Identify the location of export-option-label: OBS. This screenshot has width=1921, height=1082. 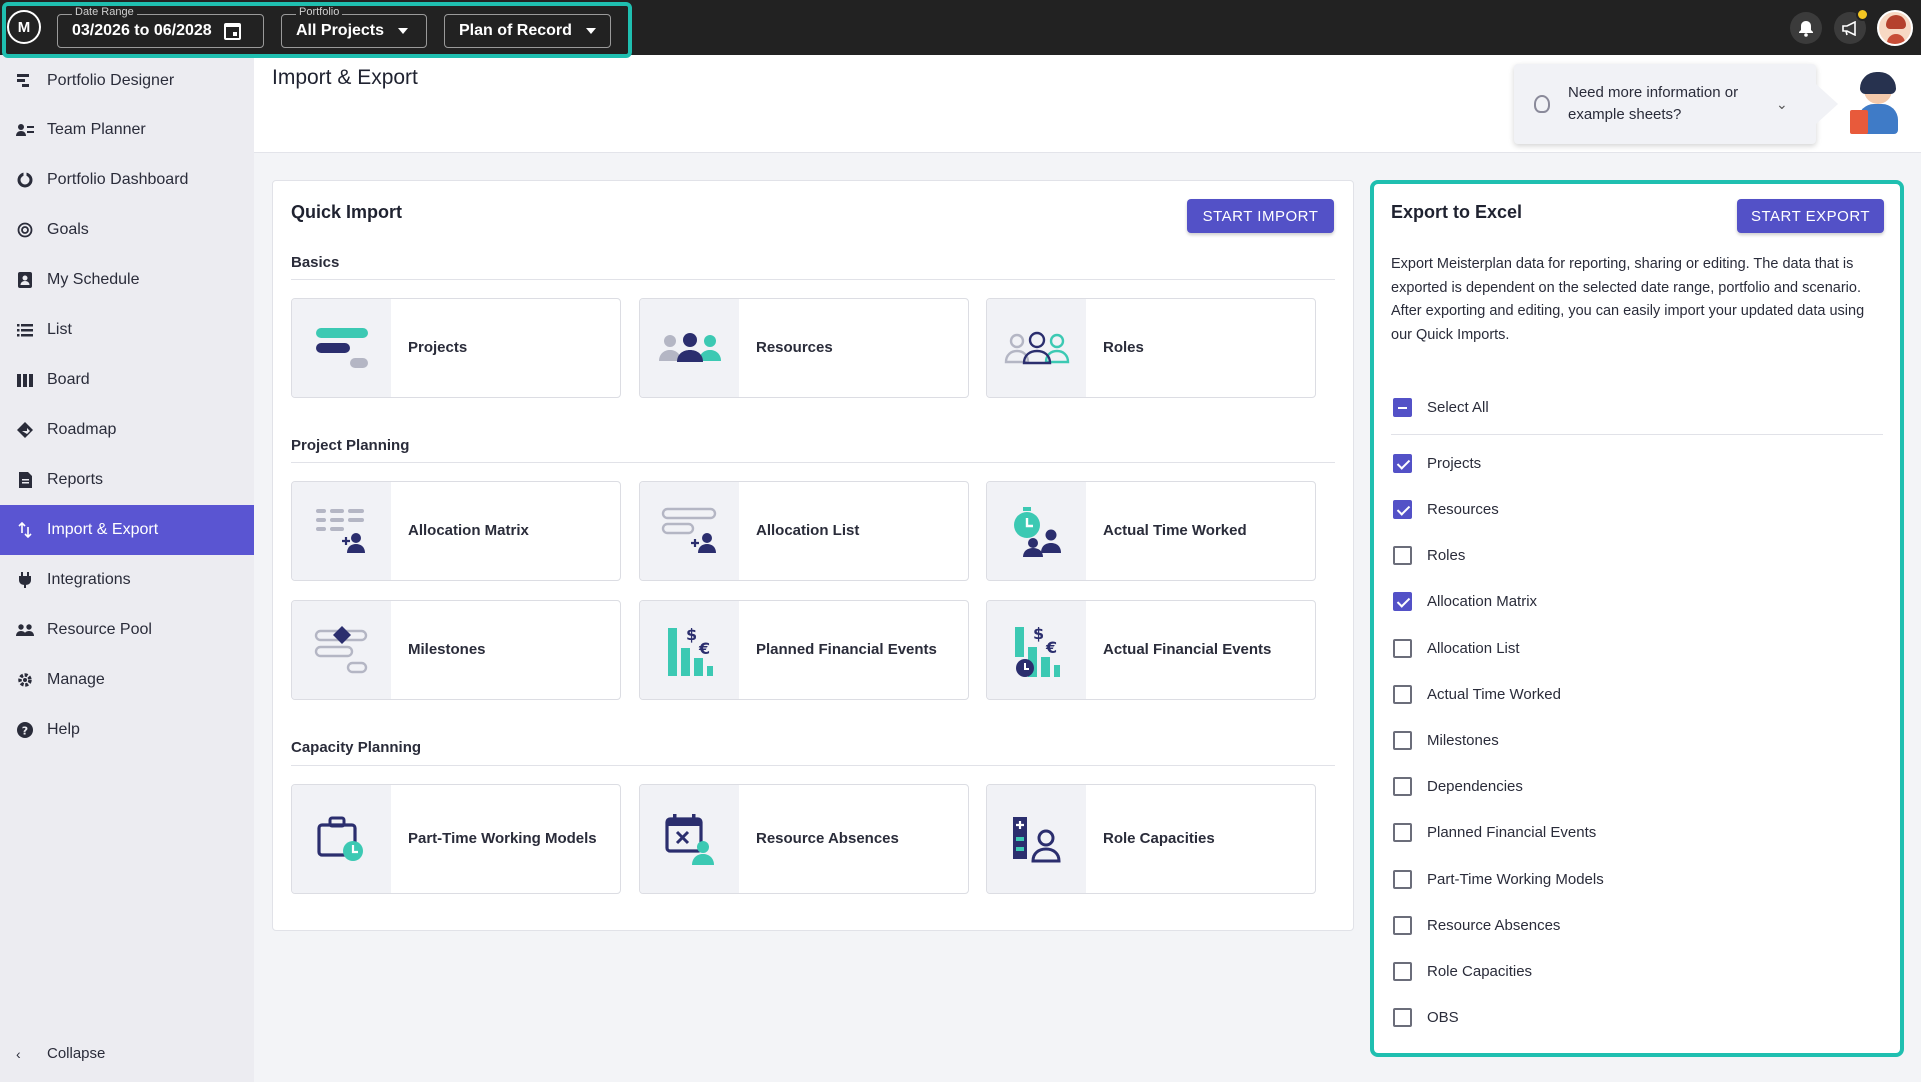
(1443, 1017).